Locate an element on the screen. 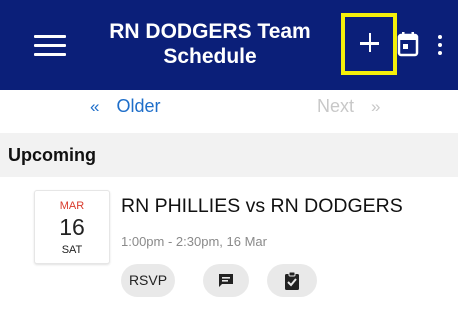  add-event-button is located at coordinates (369, 44).